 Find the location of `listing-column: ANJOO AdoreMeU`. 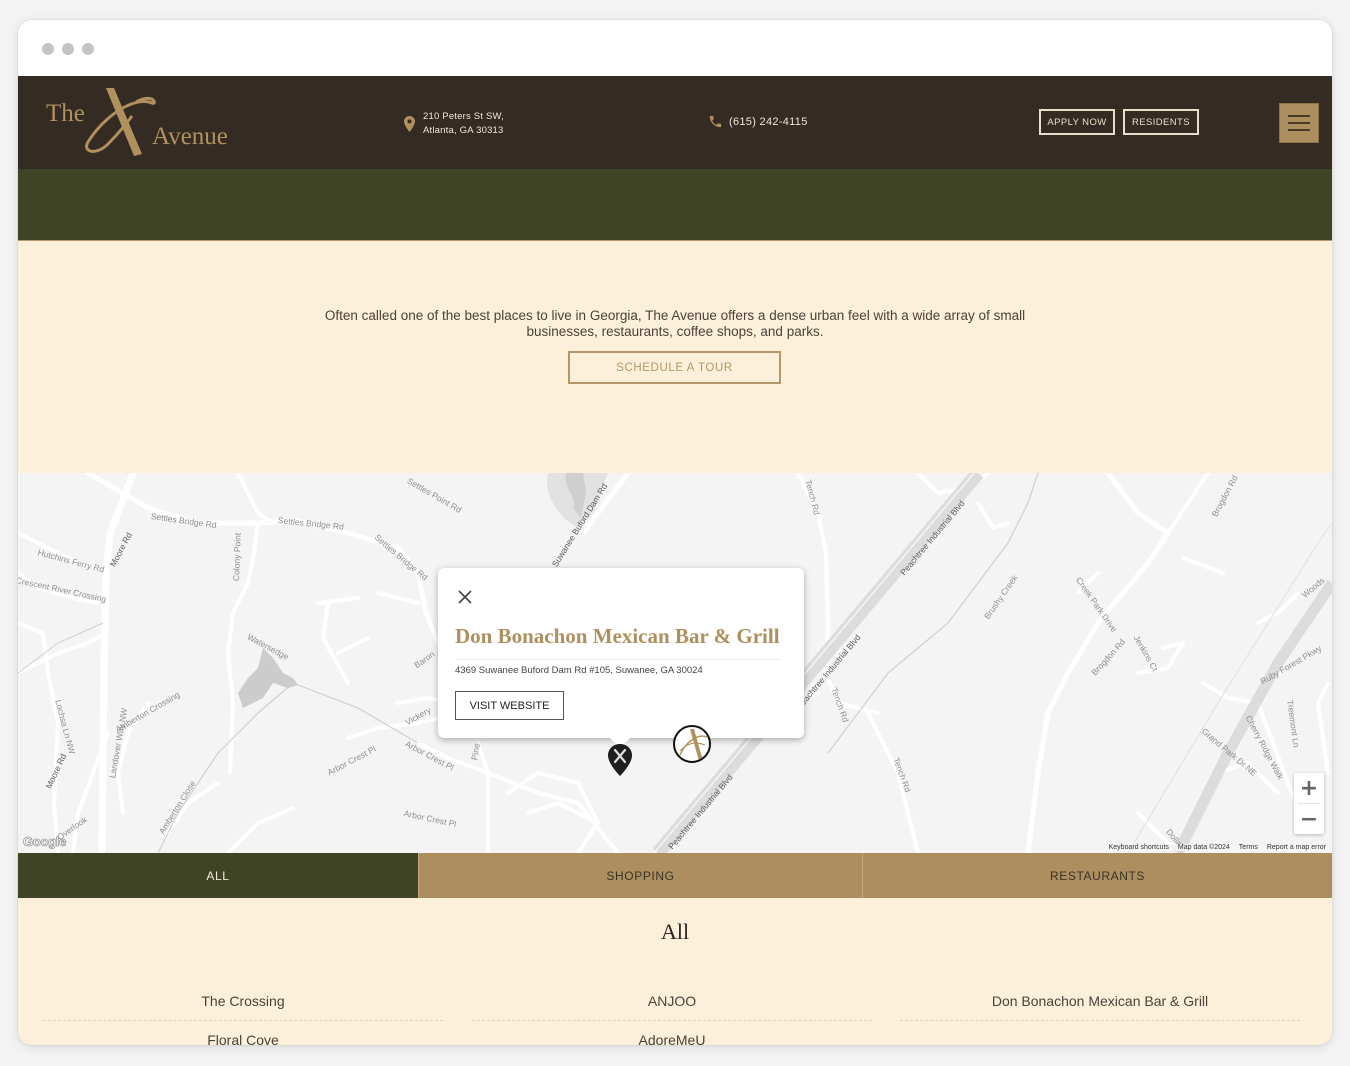

listing-column: ANJOO AdoreMeU is located at coordinates (672, 1016).